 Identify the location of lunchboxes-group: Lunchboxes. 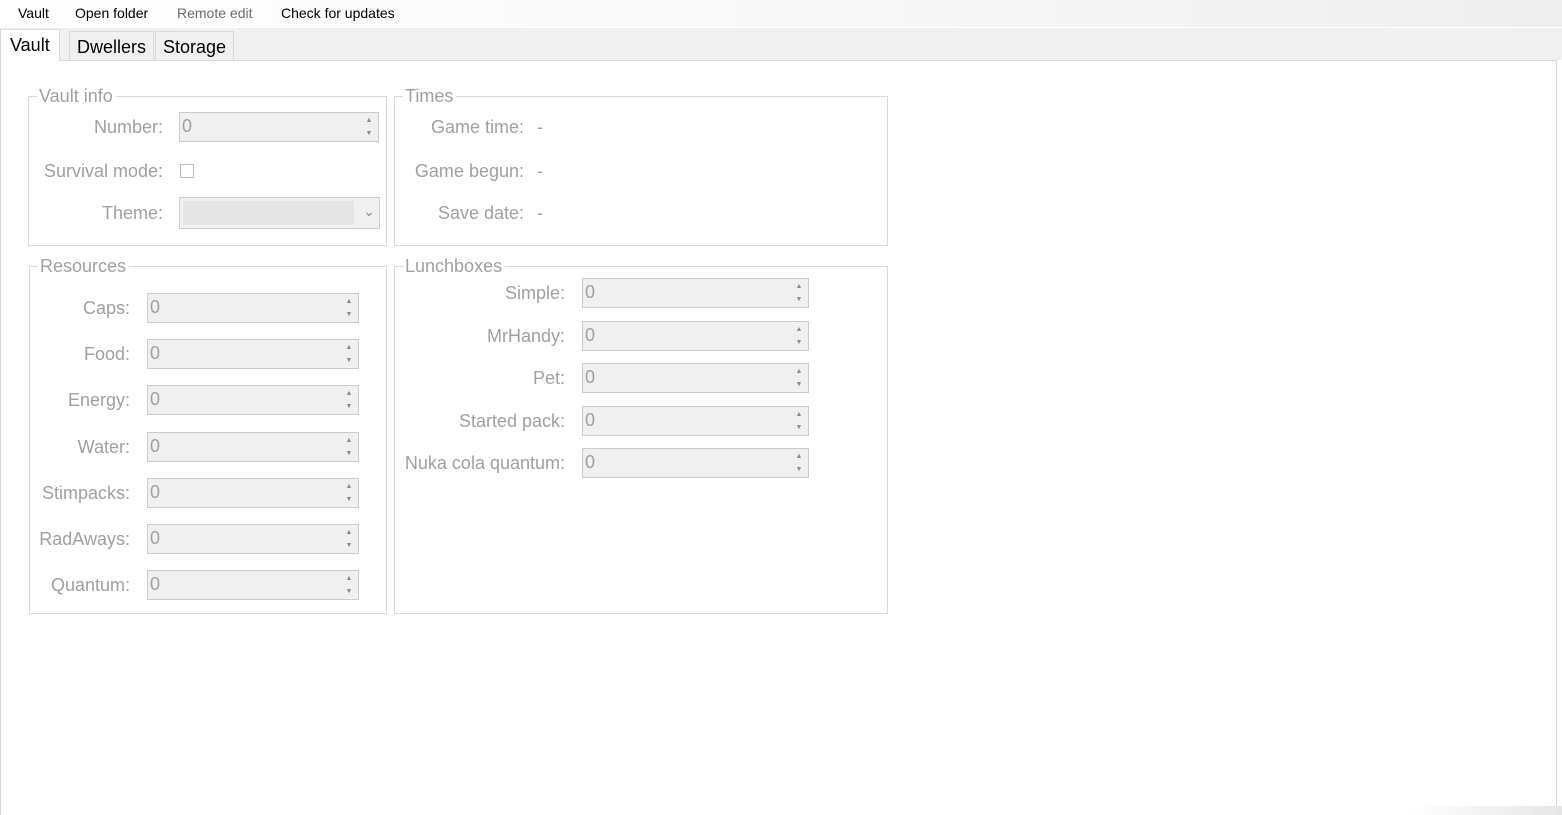
(641, 435).